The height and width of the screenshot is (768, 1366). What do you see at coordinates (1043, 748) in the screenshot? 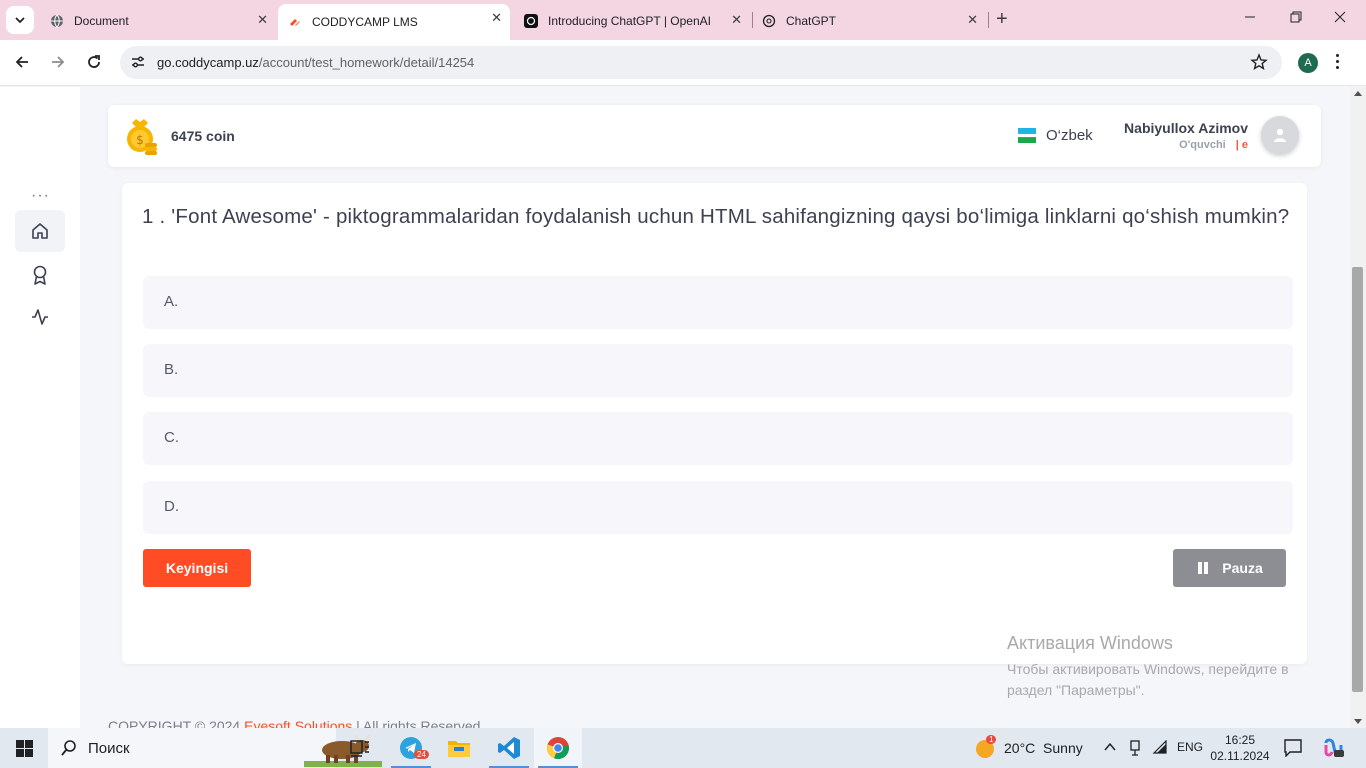
I see `weather-text: 20°C Sunny` at bounding box center [1043, 748].